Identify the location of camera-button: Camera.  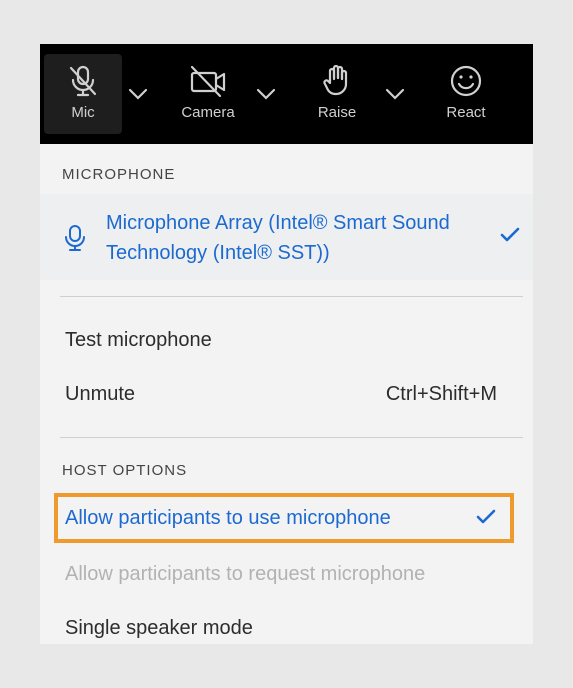
(208, 94).